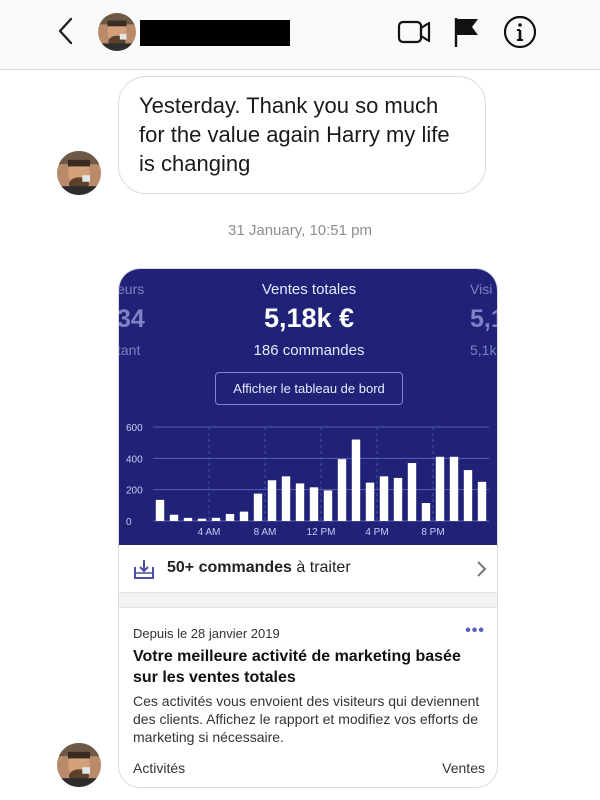  I want to click on sales-column-label: Ventes, so click(463, 768).